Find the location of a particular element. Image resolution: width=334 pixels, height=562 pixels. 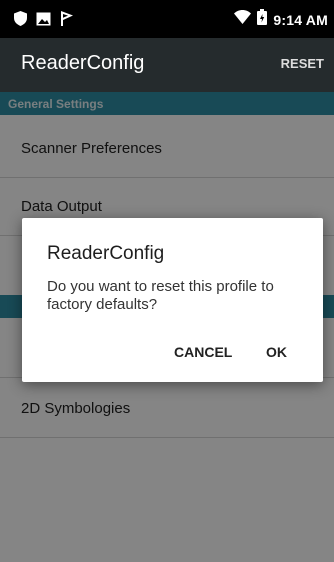

notification-icons is located at coordinates (44, 21).